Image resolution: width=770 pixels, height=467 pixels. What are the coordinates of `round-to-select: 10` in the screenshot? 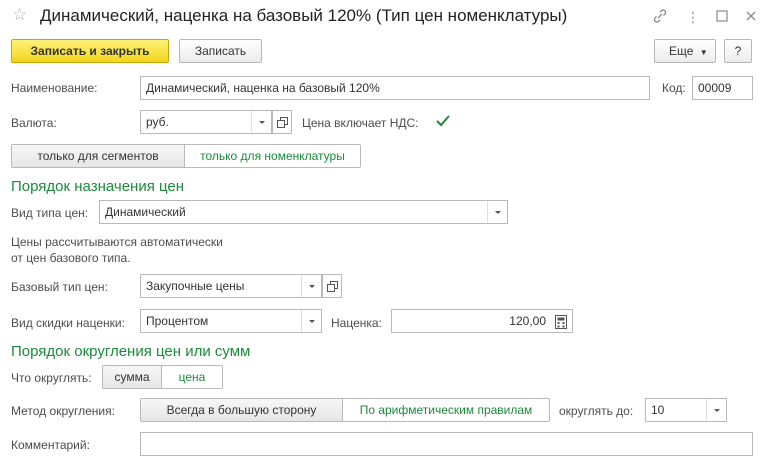 It's located at (686, 410).